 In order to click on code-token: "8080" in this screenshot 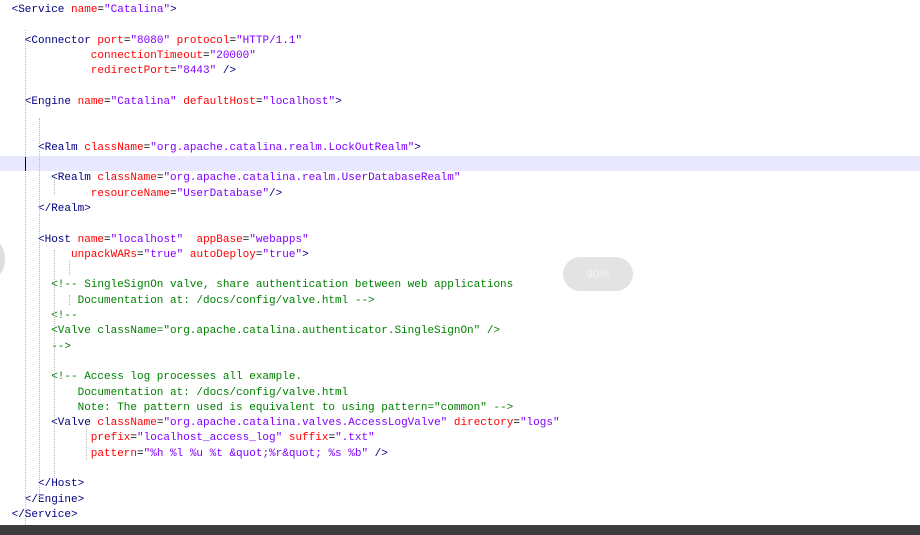, I will do `click(150, 40)`.